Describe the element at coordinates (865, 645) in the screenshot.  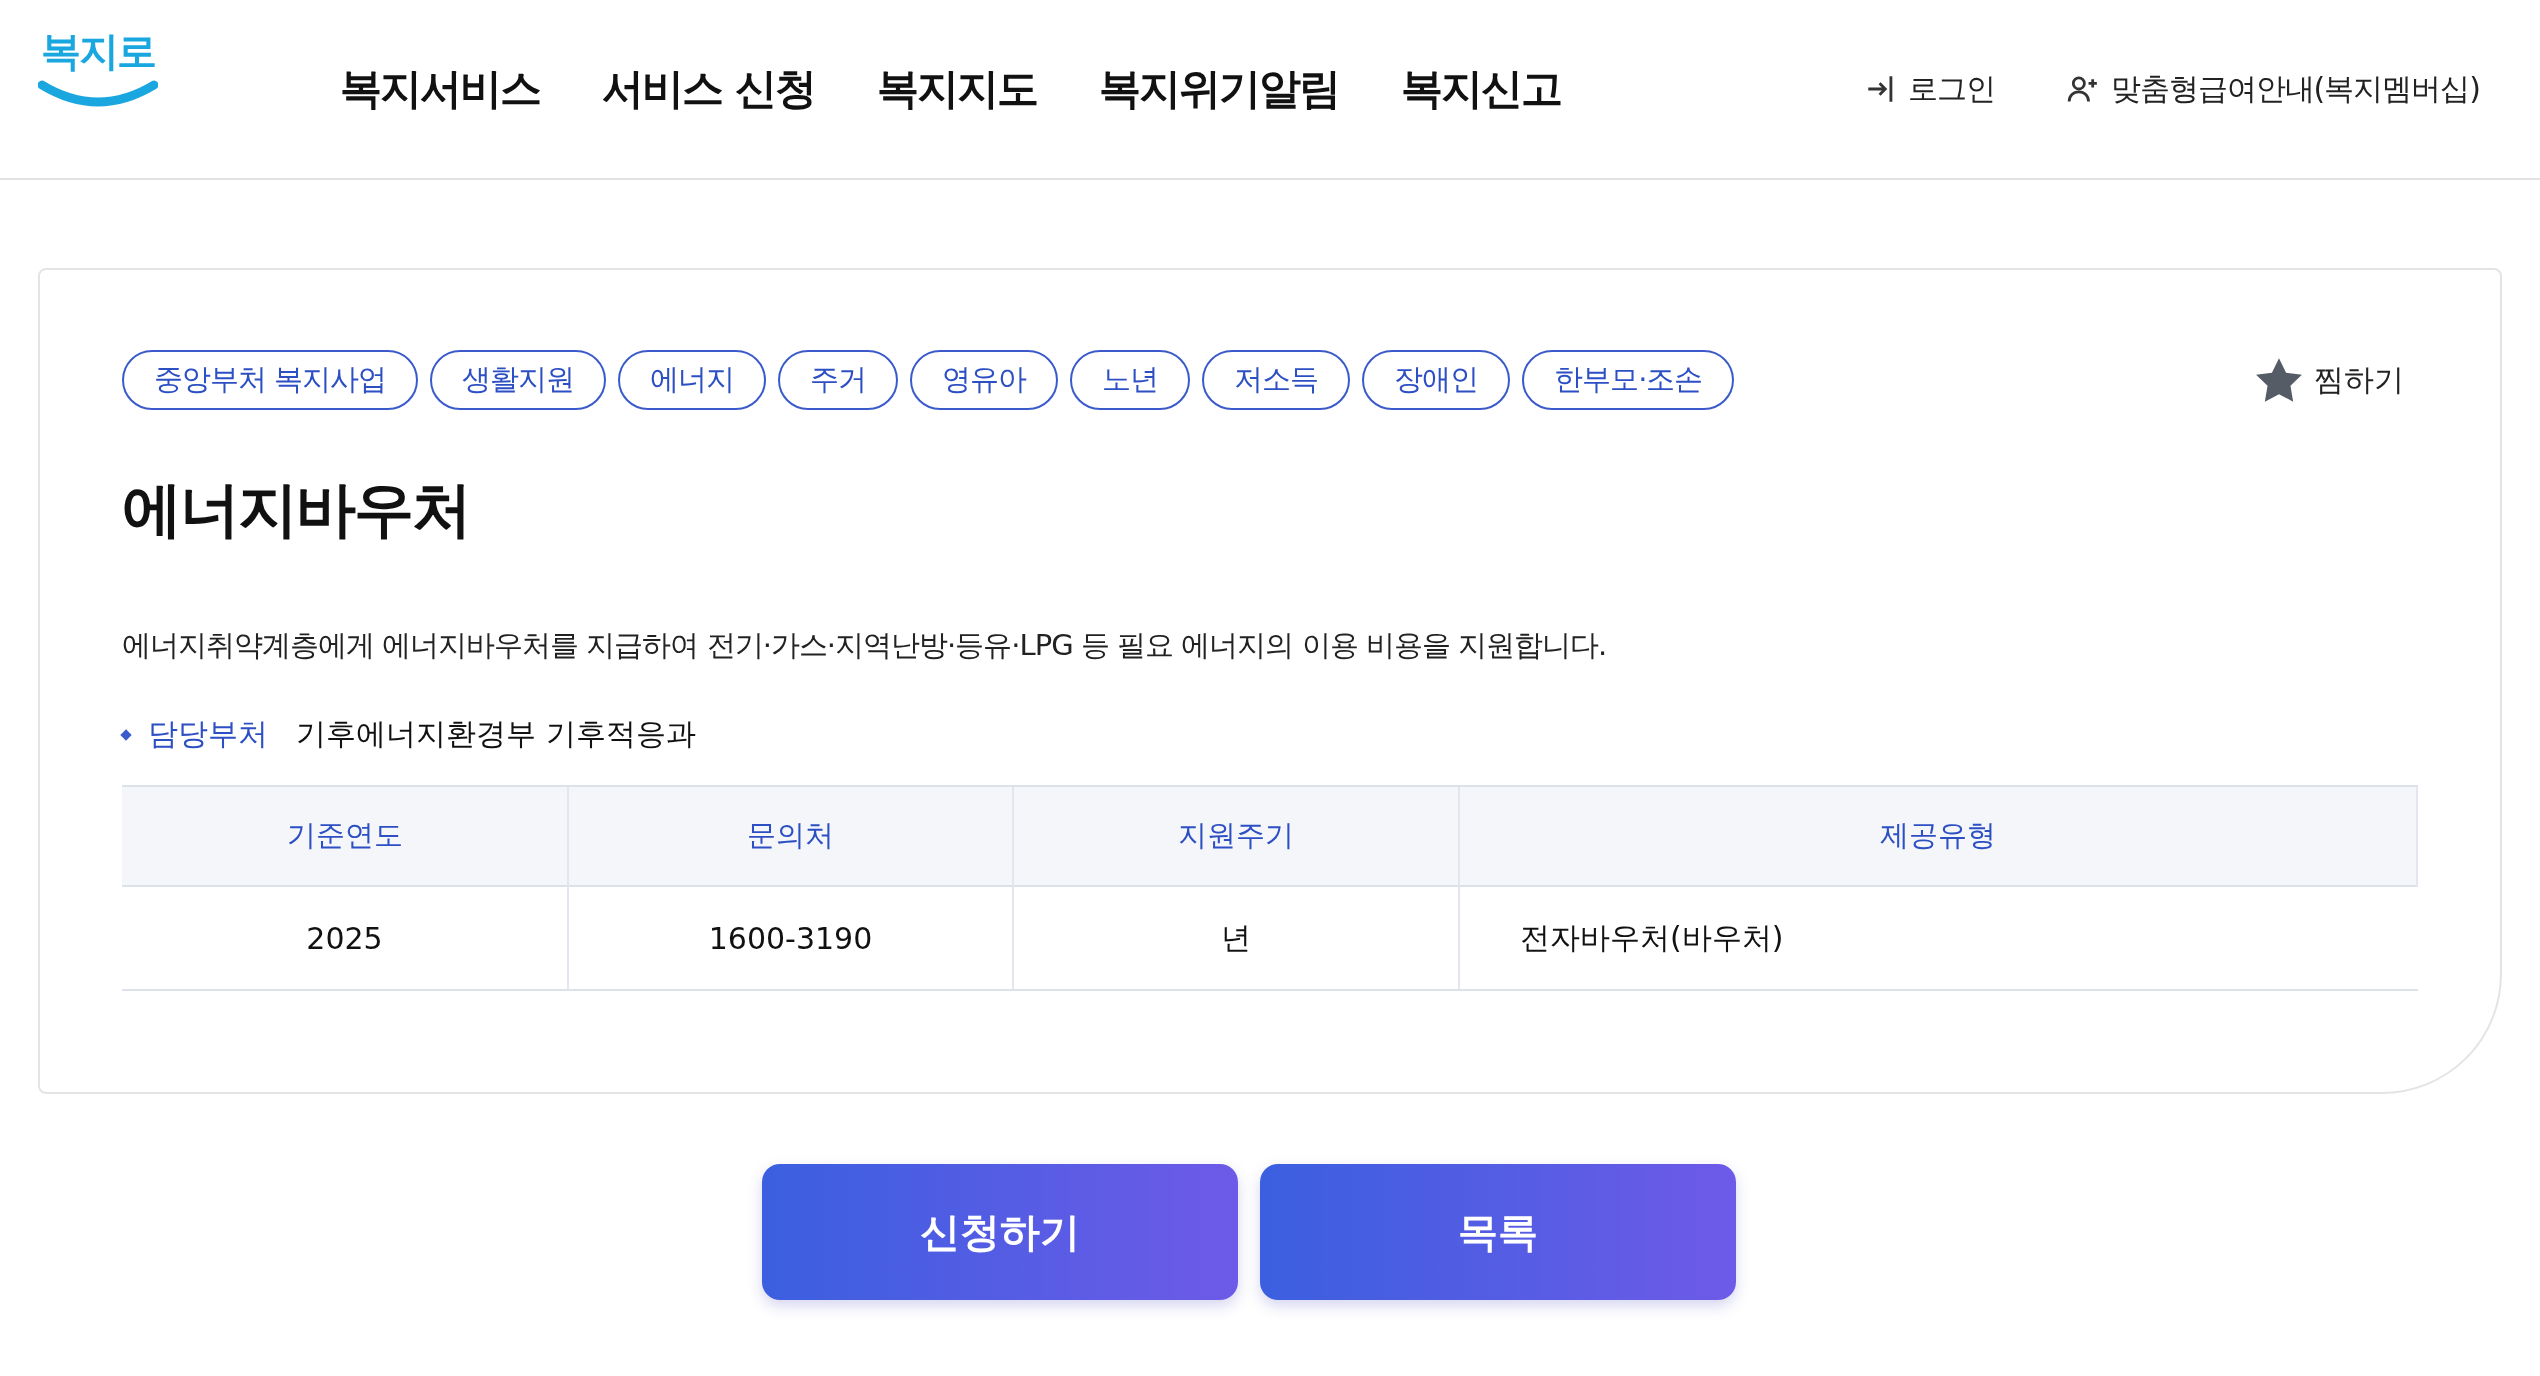
I see `service-description: 에너지취약계층에게 에너지바우처를 지급하여 전기·가스·지역난방·등유·LPG 등 필요 에너지의 이용 비용을 지원합니다.` at that location.